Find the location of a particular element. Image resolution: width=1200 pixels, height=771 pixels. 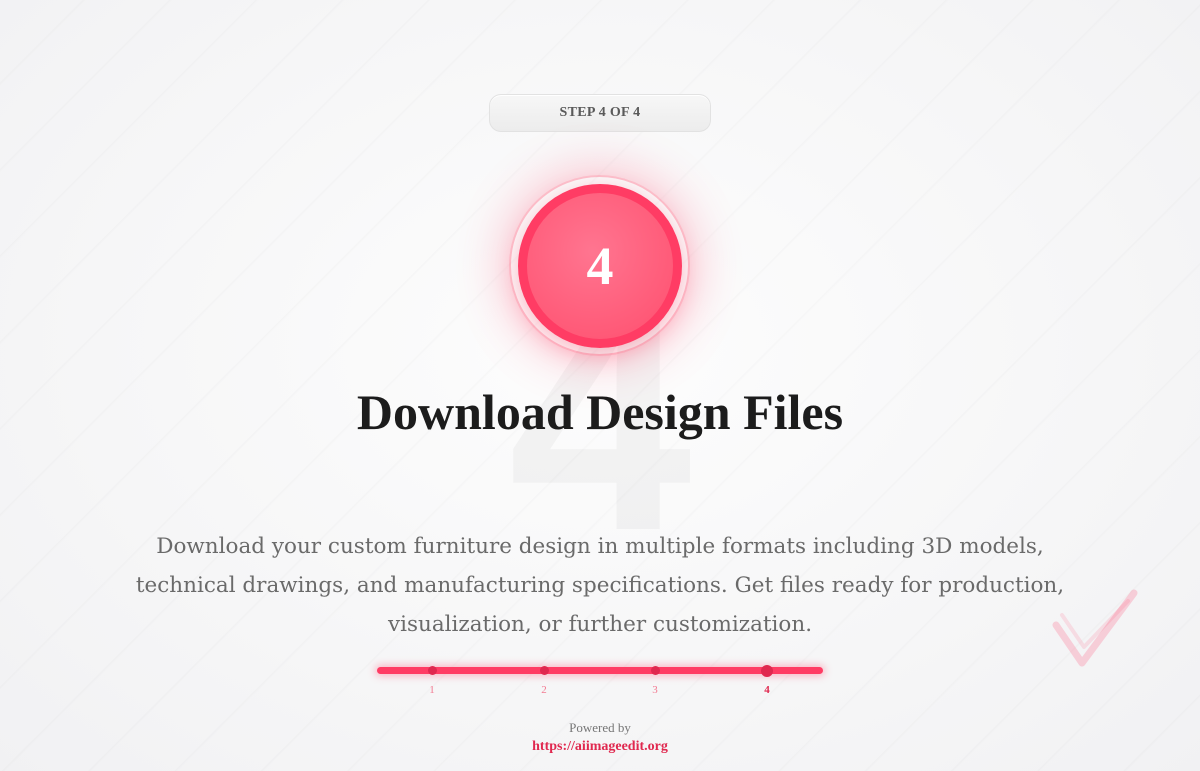

progress-bar is located at coordinates (600, 670).